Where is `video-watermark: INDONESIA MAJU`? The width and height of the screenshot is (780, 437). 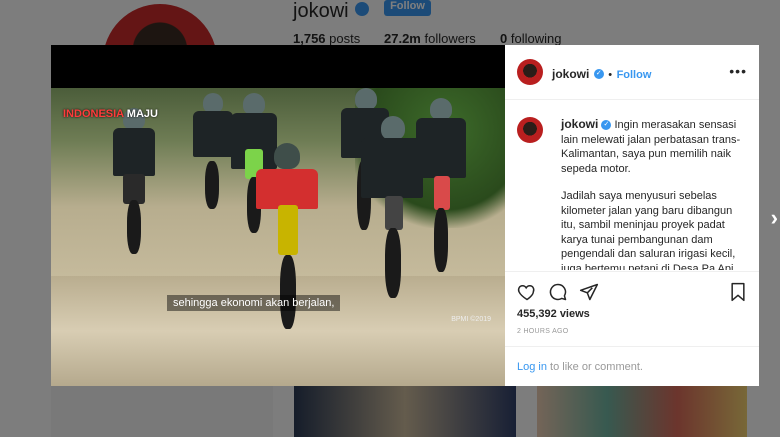
video-watermark: INDONESIA MAJU is located at coordinates (110, 114).